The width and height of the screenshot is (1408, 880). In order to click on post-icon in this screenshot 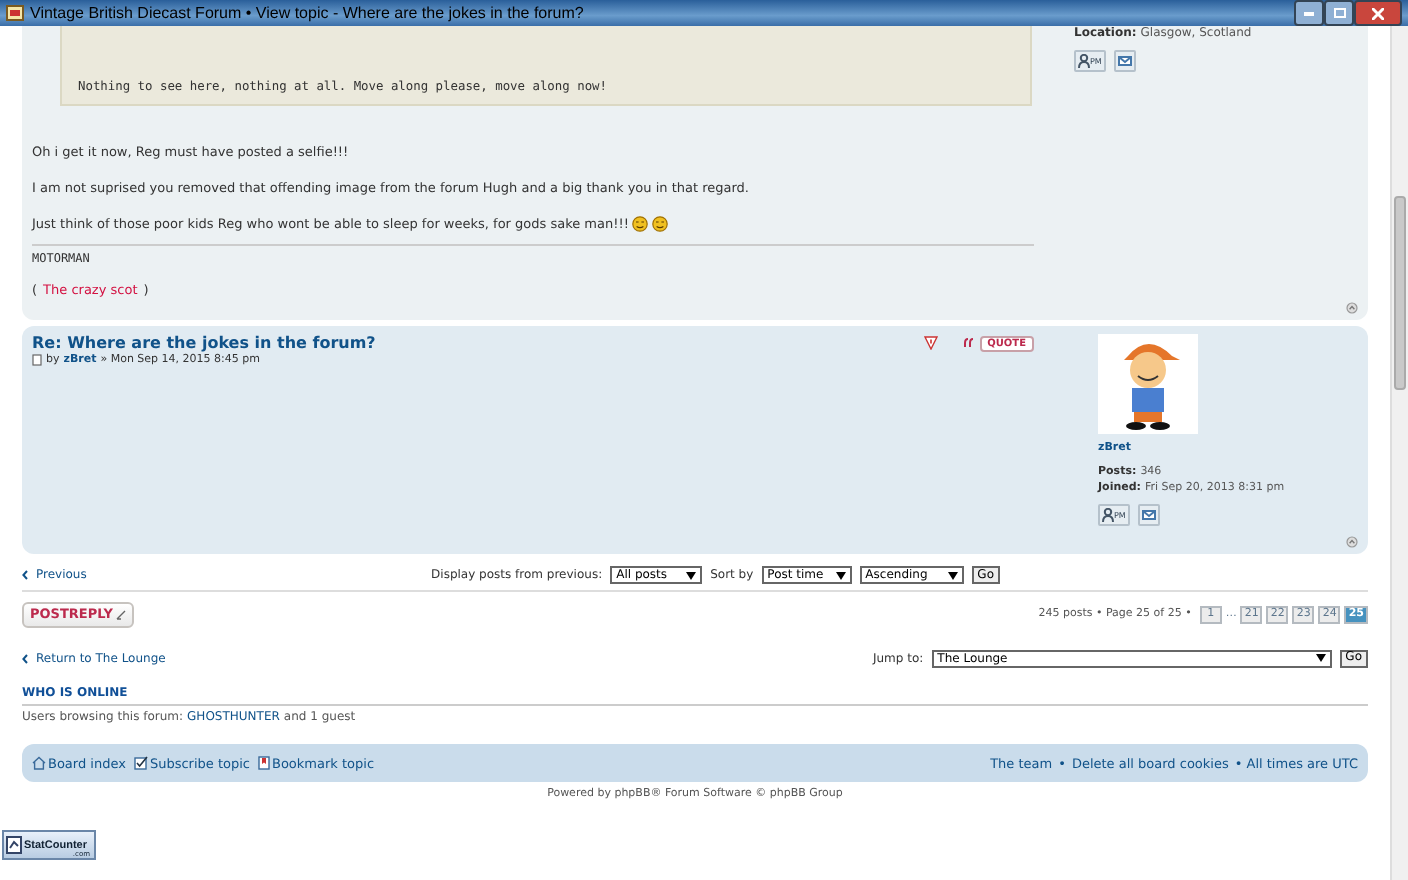, I will do `click(37, 360)`.